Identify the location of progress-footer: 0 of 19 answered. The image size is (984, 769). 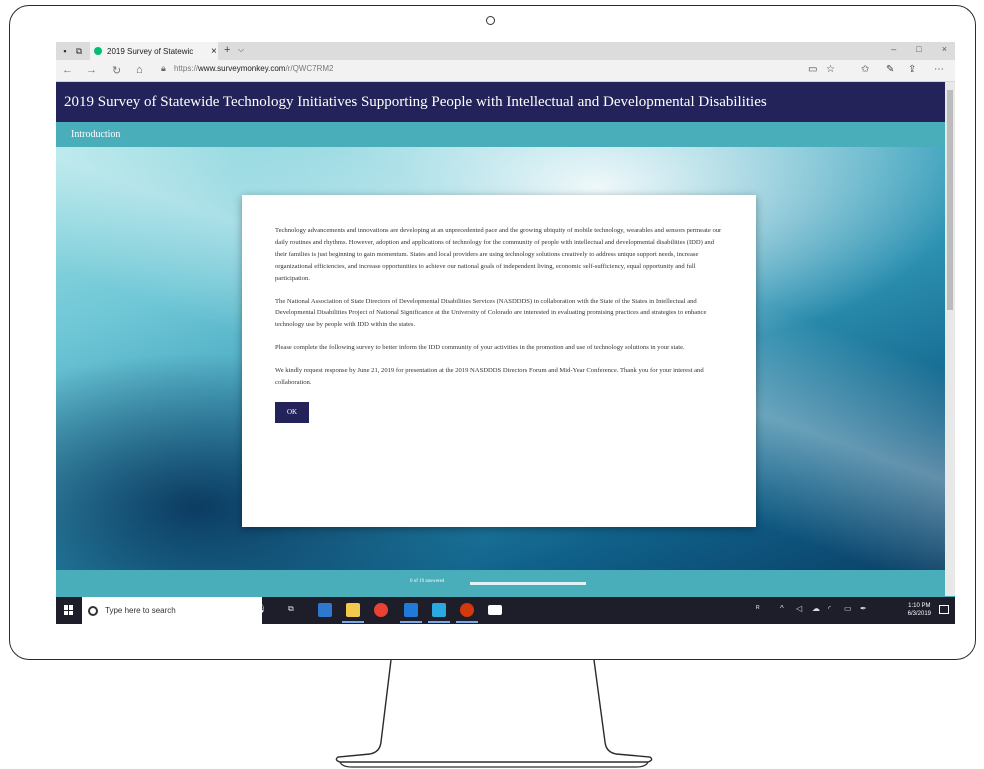
(505, 583).